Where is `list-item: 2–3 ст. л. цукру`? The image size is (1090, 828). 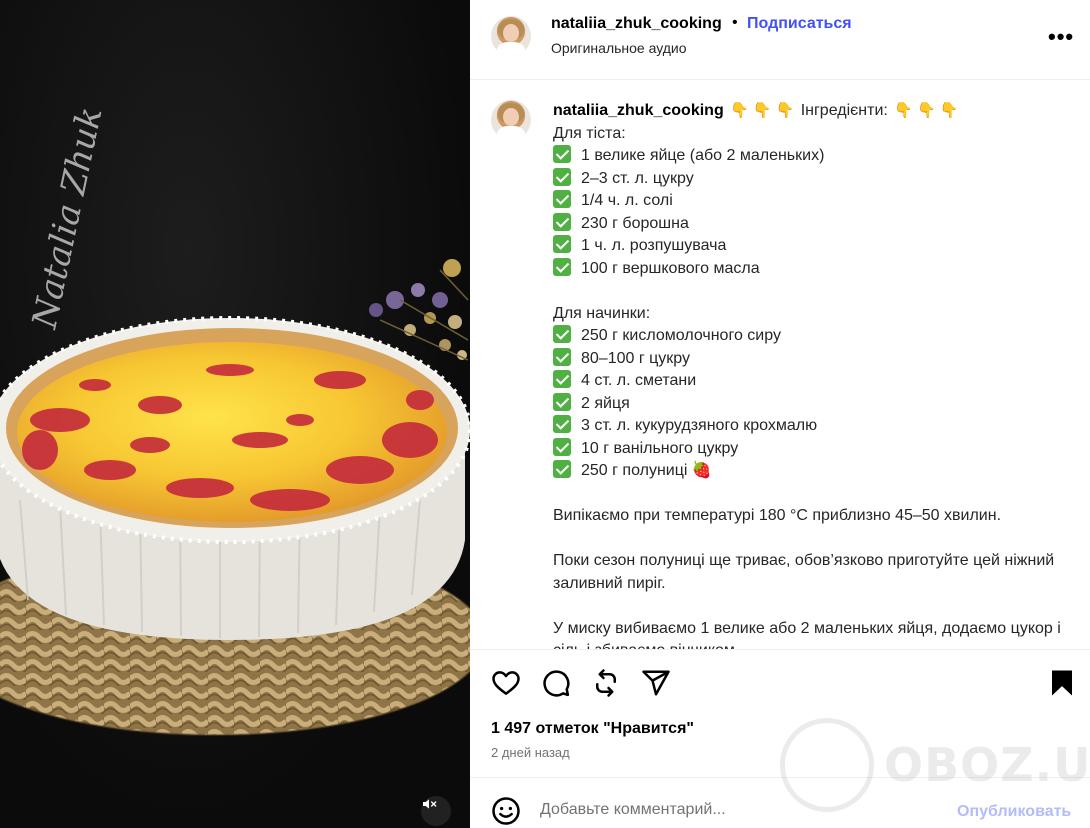
list-item: 2–3 ст. л. цукру is located at coordinates (808, 179).